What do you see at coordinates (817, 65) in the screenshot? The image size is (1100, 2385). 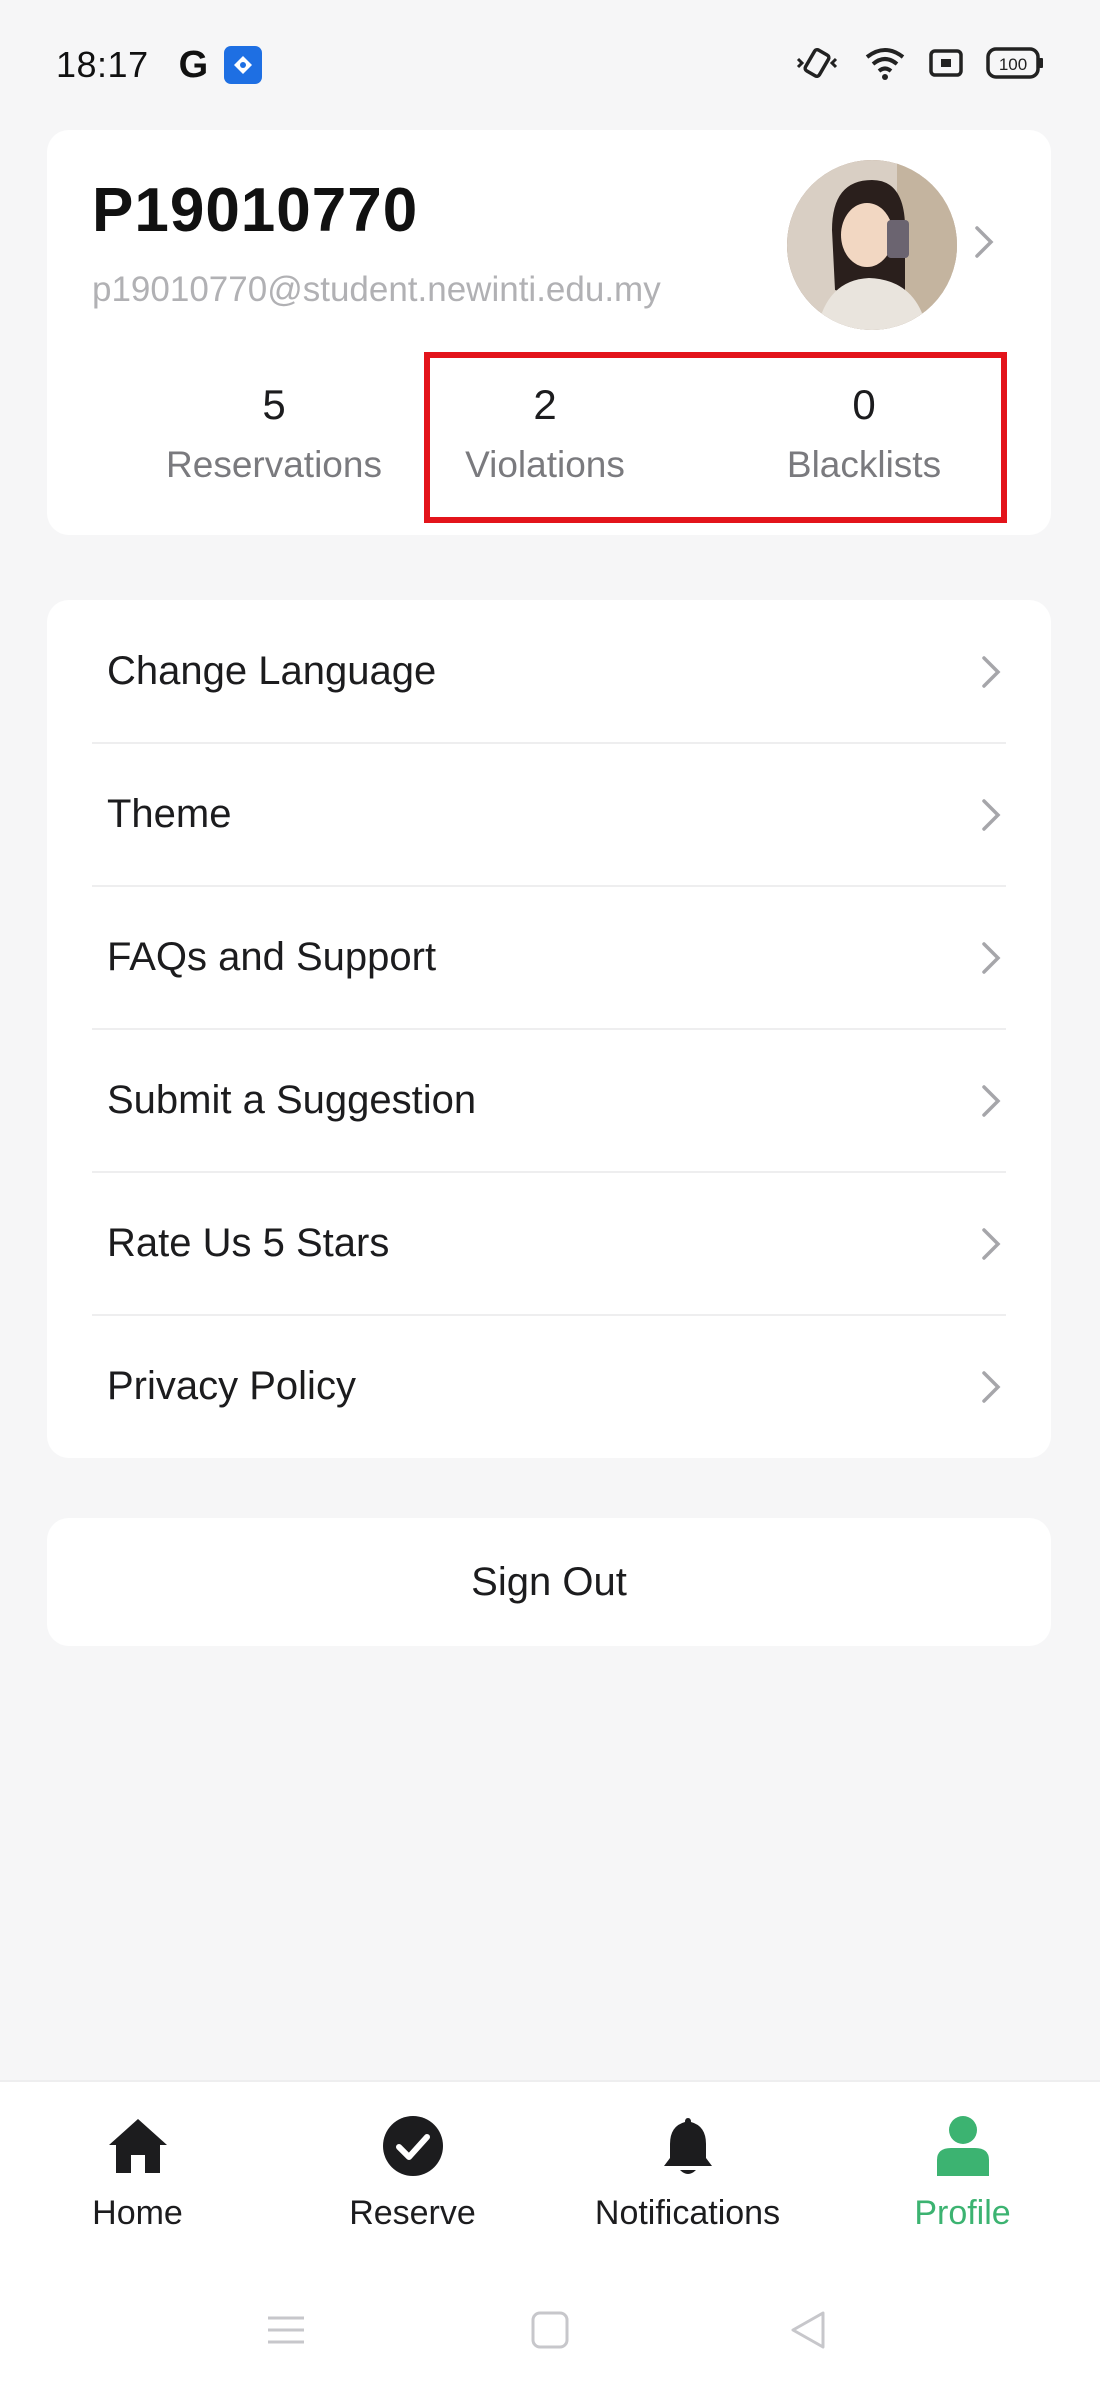 I see `vibrate-icon` at bounding box center [817, 65].